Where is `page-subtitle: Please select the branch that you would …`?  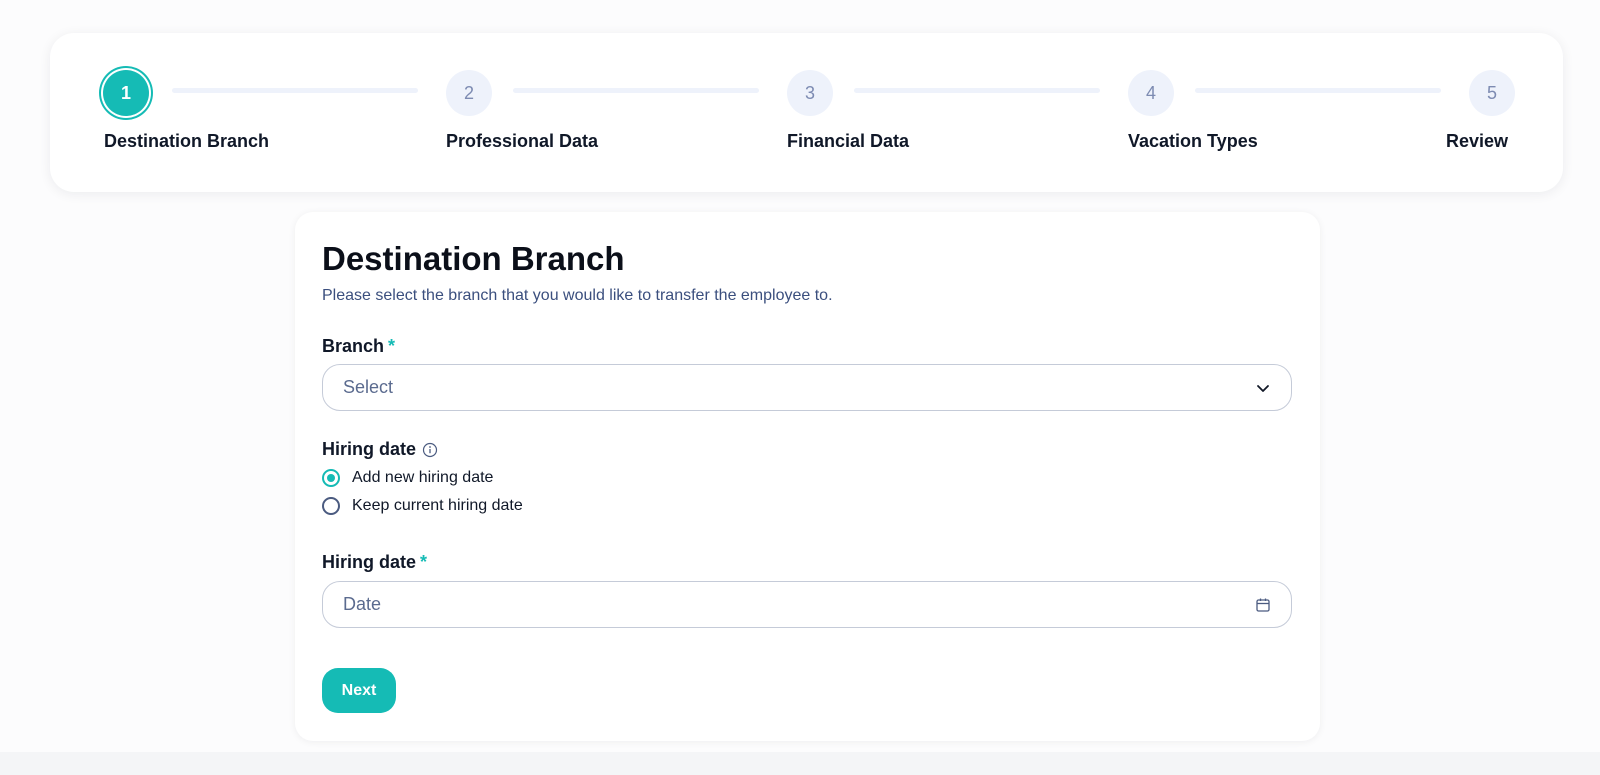 page-subtitle: Please select the branch that you would … is located at coordinates (577, 295).